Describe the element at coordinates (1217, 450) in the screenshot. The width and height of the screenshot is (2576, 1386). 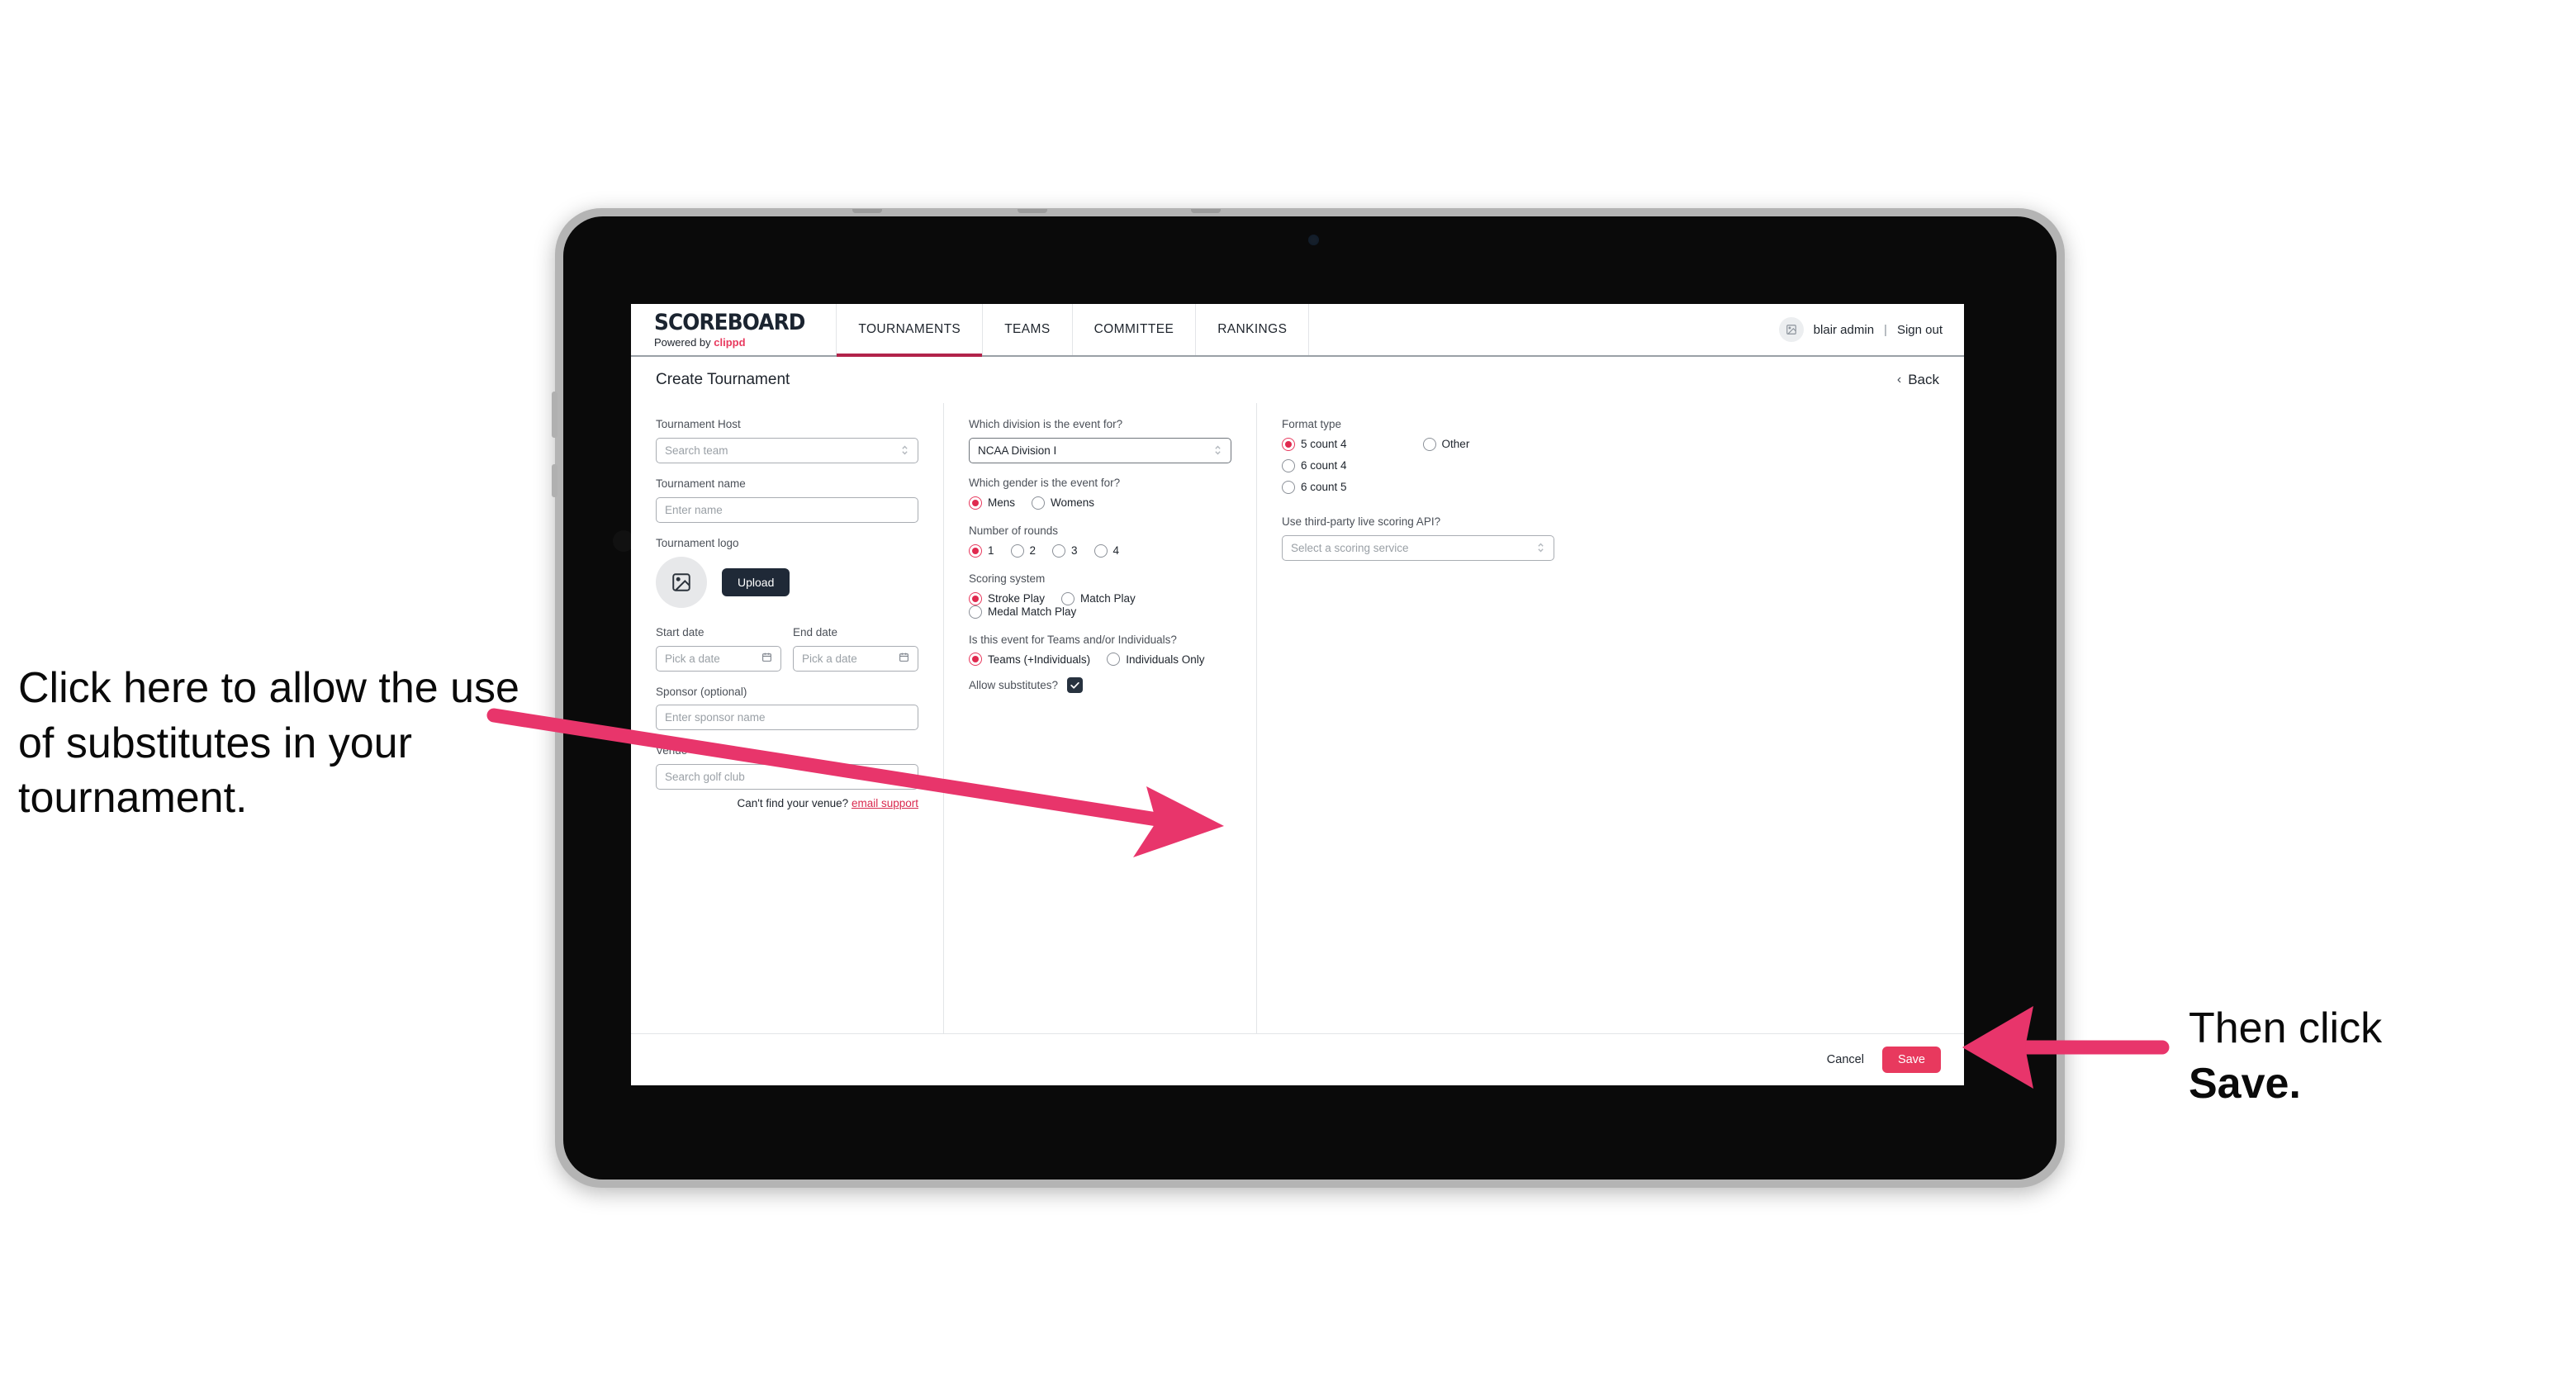
I see `chevron-updown-icon` at that location.